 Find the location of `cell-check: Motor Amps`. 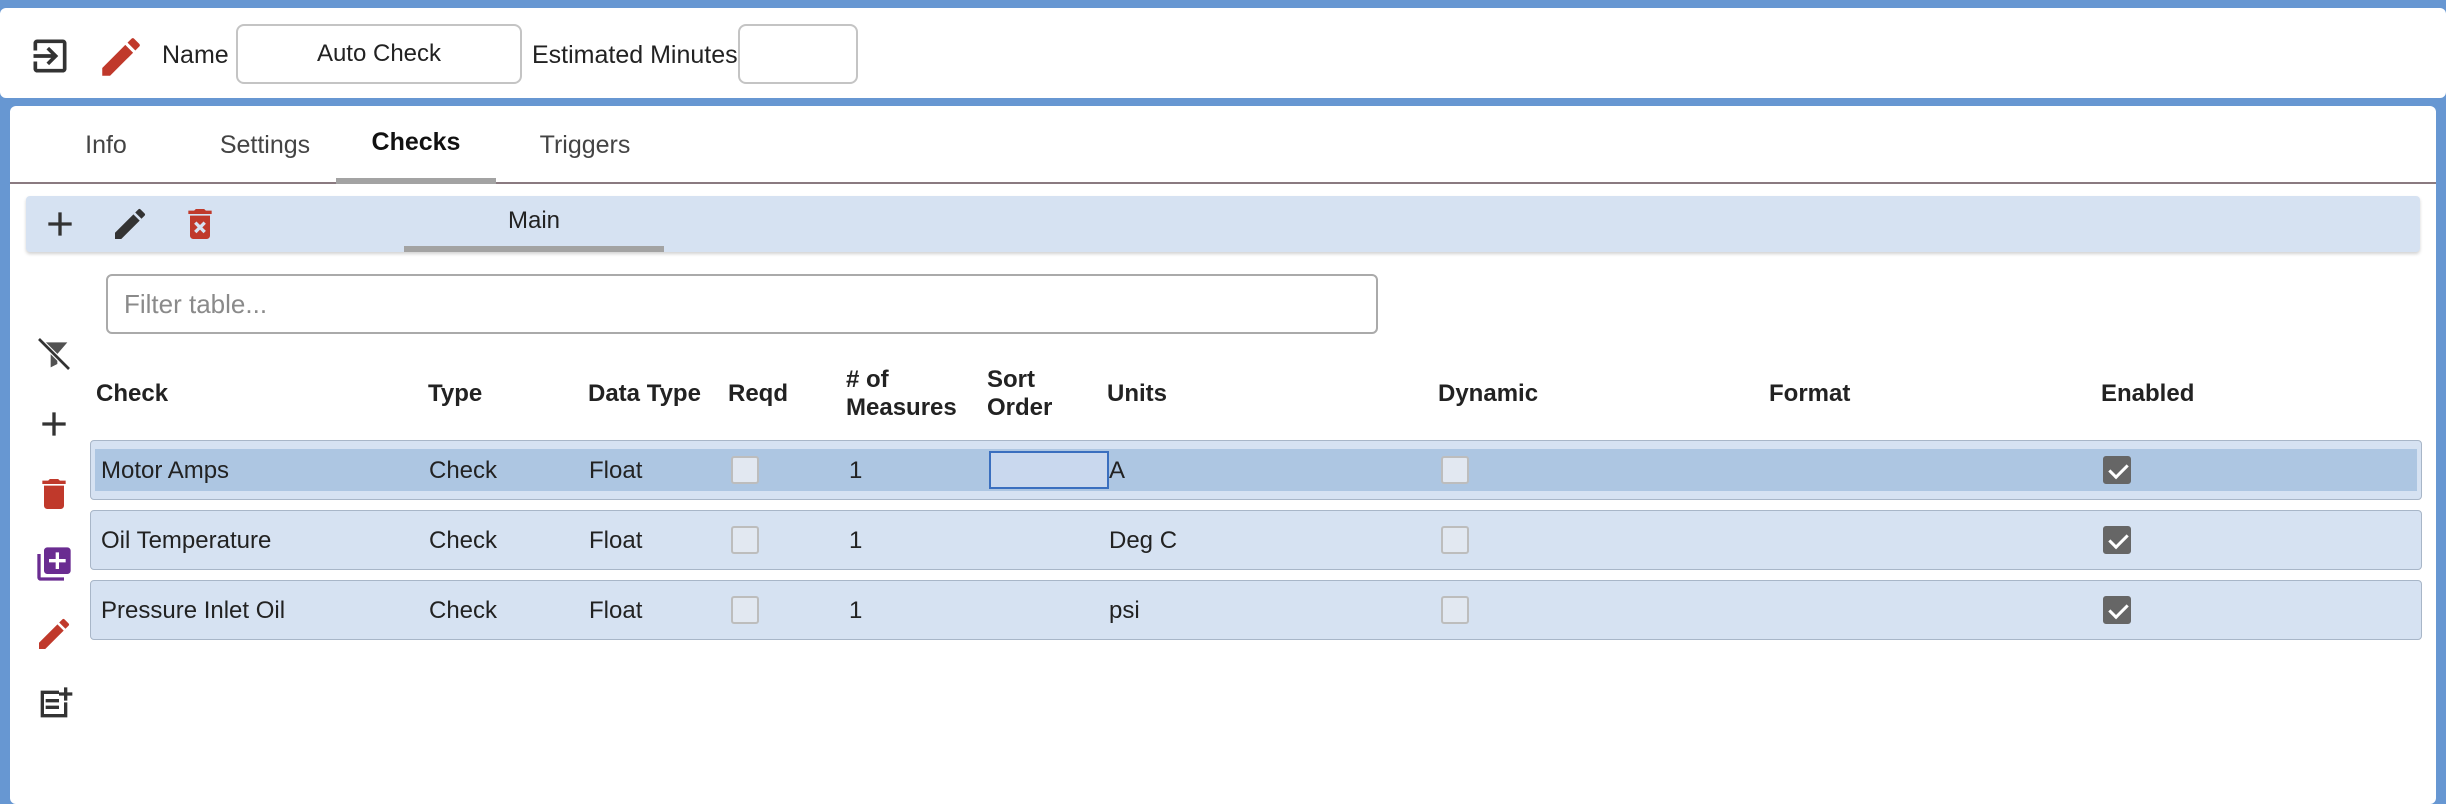

cell-check: Motor Amps is located at coordinates (165, 470).